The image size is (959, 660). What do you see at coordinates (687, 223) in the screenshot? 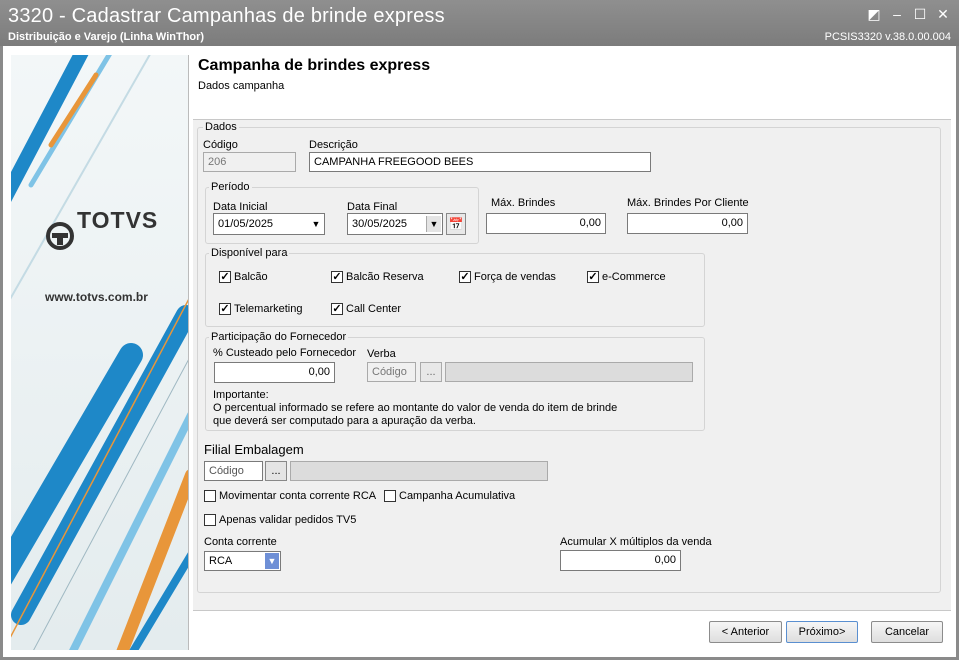
I see `max-brindes-cliente-field: 0,00` at bounding box center [687, 223].